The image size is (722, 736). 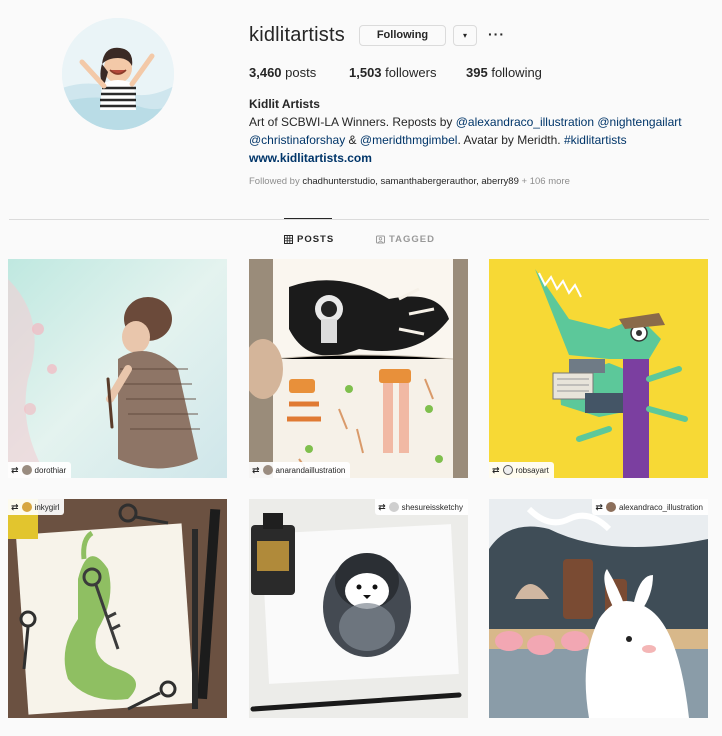 I want to click on tab-posts-label: POSTS, so click(x=316, y=239).